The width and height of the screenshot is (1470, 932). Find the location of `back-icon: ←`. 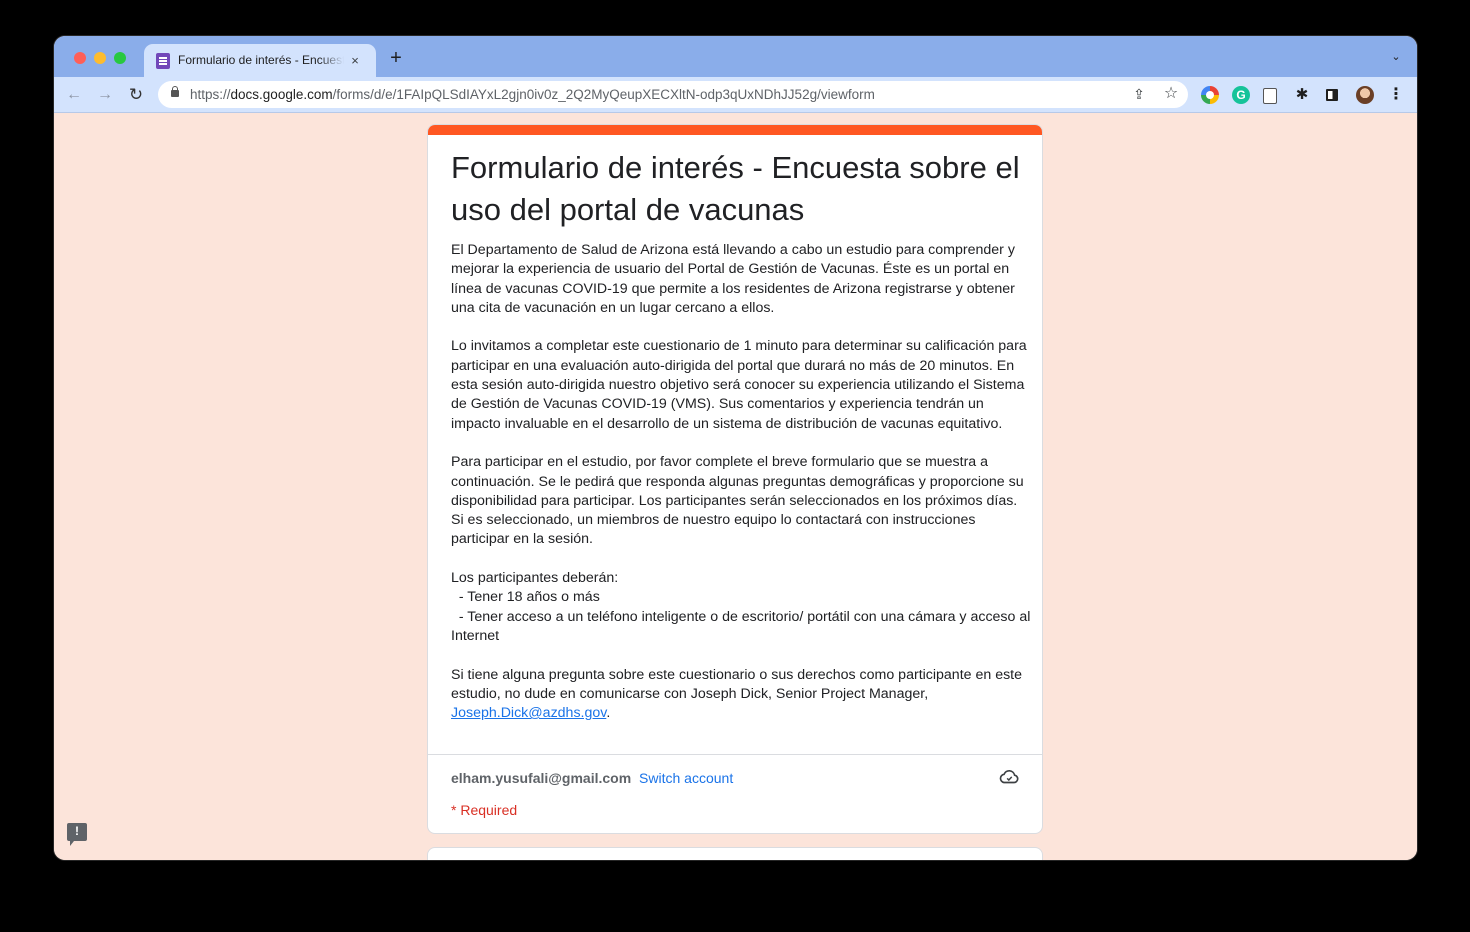

back-icon: ← is located at coordinates (74, 95).